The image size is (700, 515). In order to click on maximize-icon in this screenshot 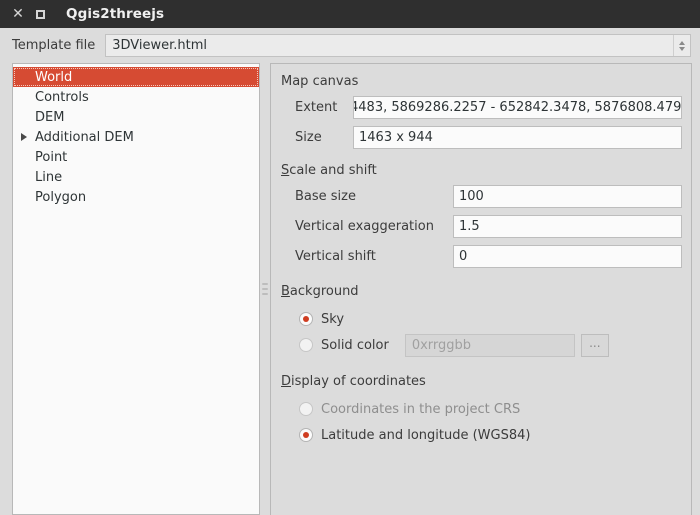, I will do `click(40, 14)`.